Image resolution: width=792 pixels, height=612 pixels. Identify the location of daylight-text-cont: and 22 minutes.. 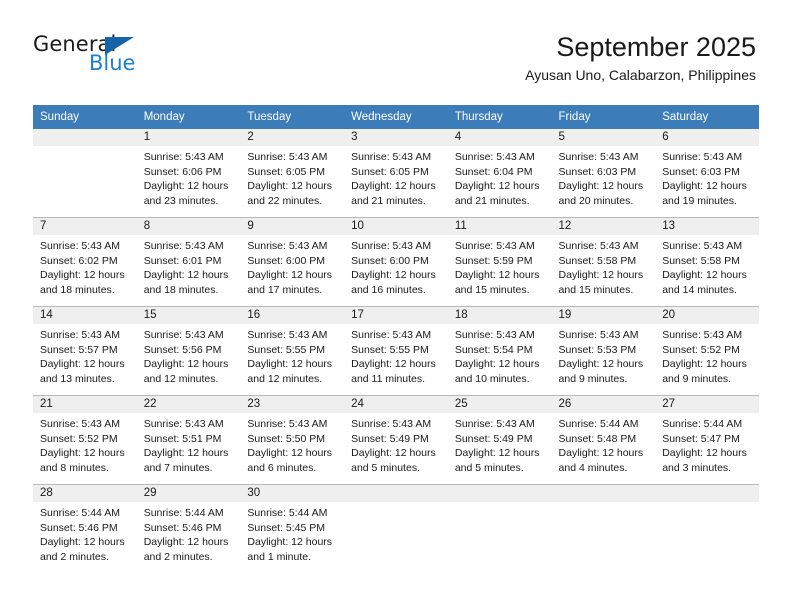
(285, 200).